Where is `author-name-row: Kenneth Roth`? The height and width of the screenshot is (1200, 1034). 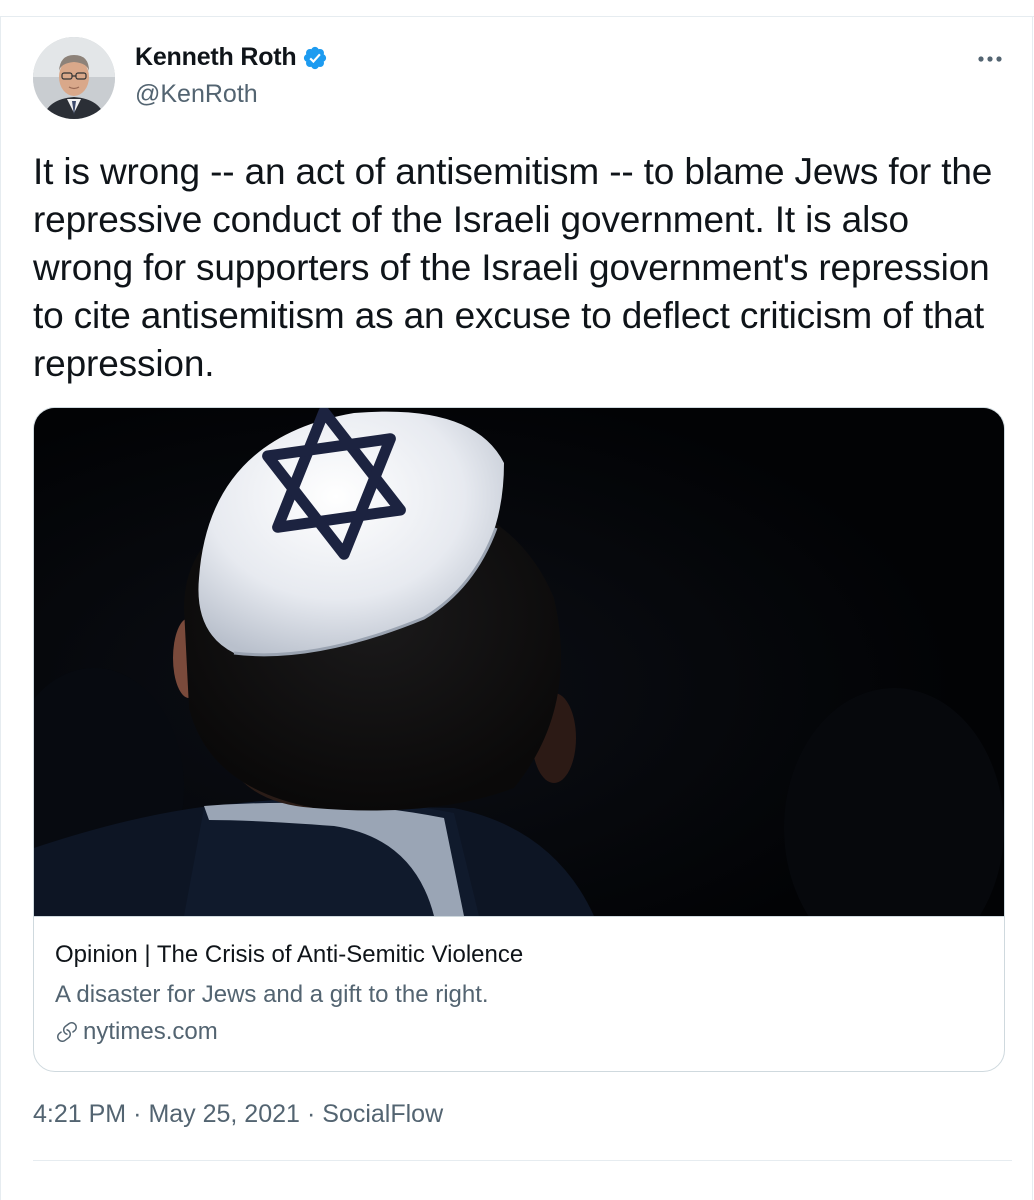
author-name-row: Kenneth Roth is located at coordinates (231, 57).